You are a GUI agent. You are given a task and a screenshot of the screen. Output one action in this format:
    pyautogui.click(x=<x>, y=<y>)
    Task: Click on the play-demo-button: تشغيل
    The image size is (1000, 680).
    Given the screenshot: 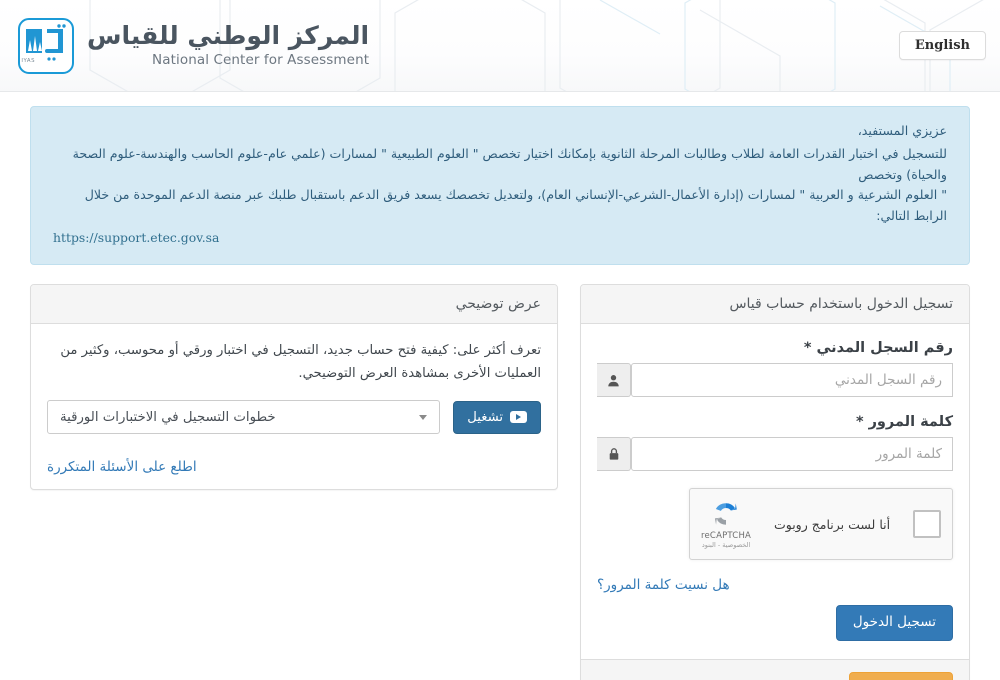 What is the action you would take?
    pyautogui.click(x=497, y=417)
    